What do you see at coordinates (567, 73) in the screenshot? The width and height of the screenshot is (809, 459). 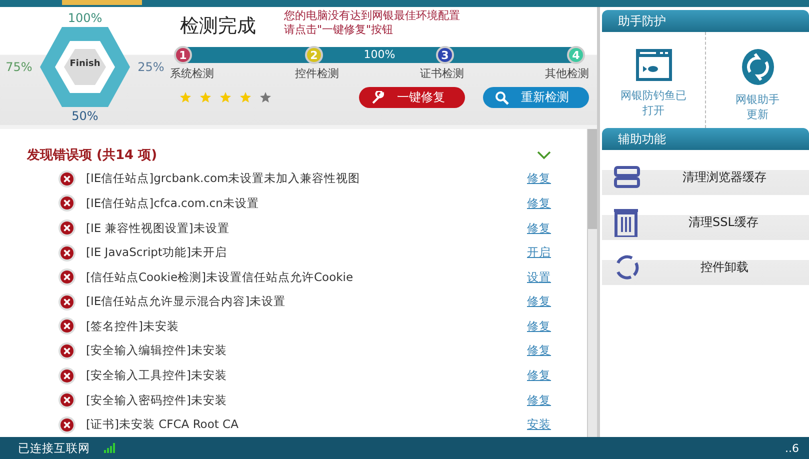 I see `step-label: 其他检测` at bounding box center [567, 73].